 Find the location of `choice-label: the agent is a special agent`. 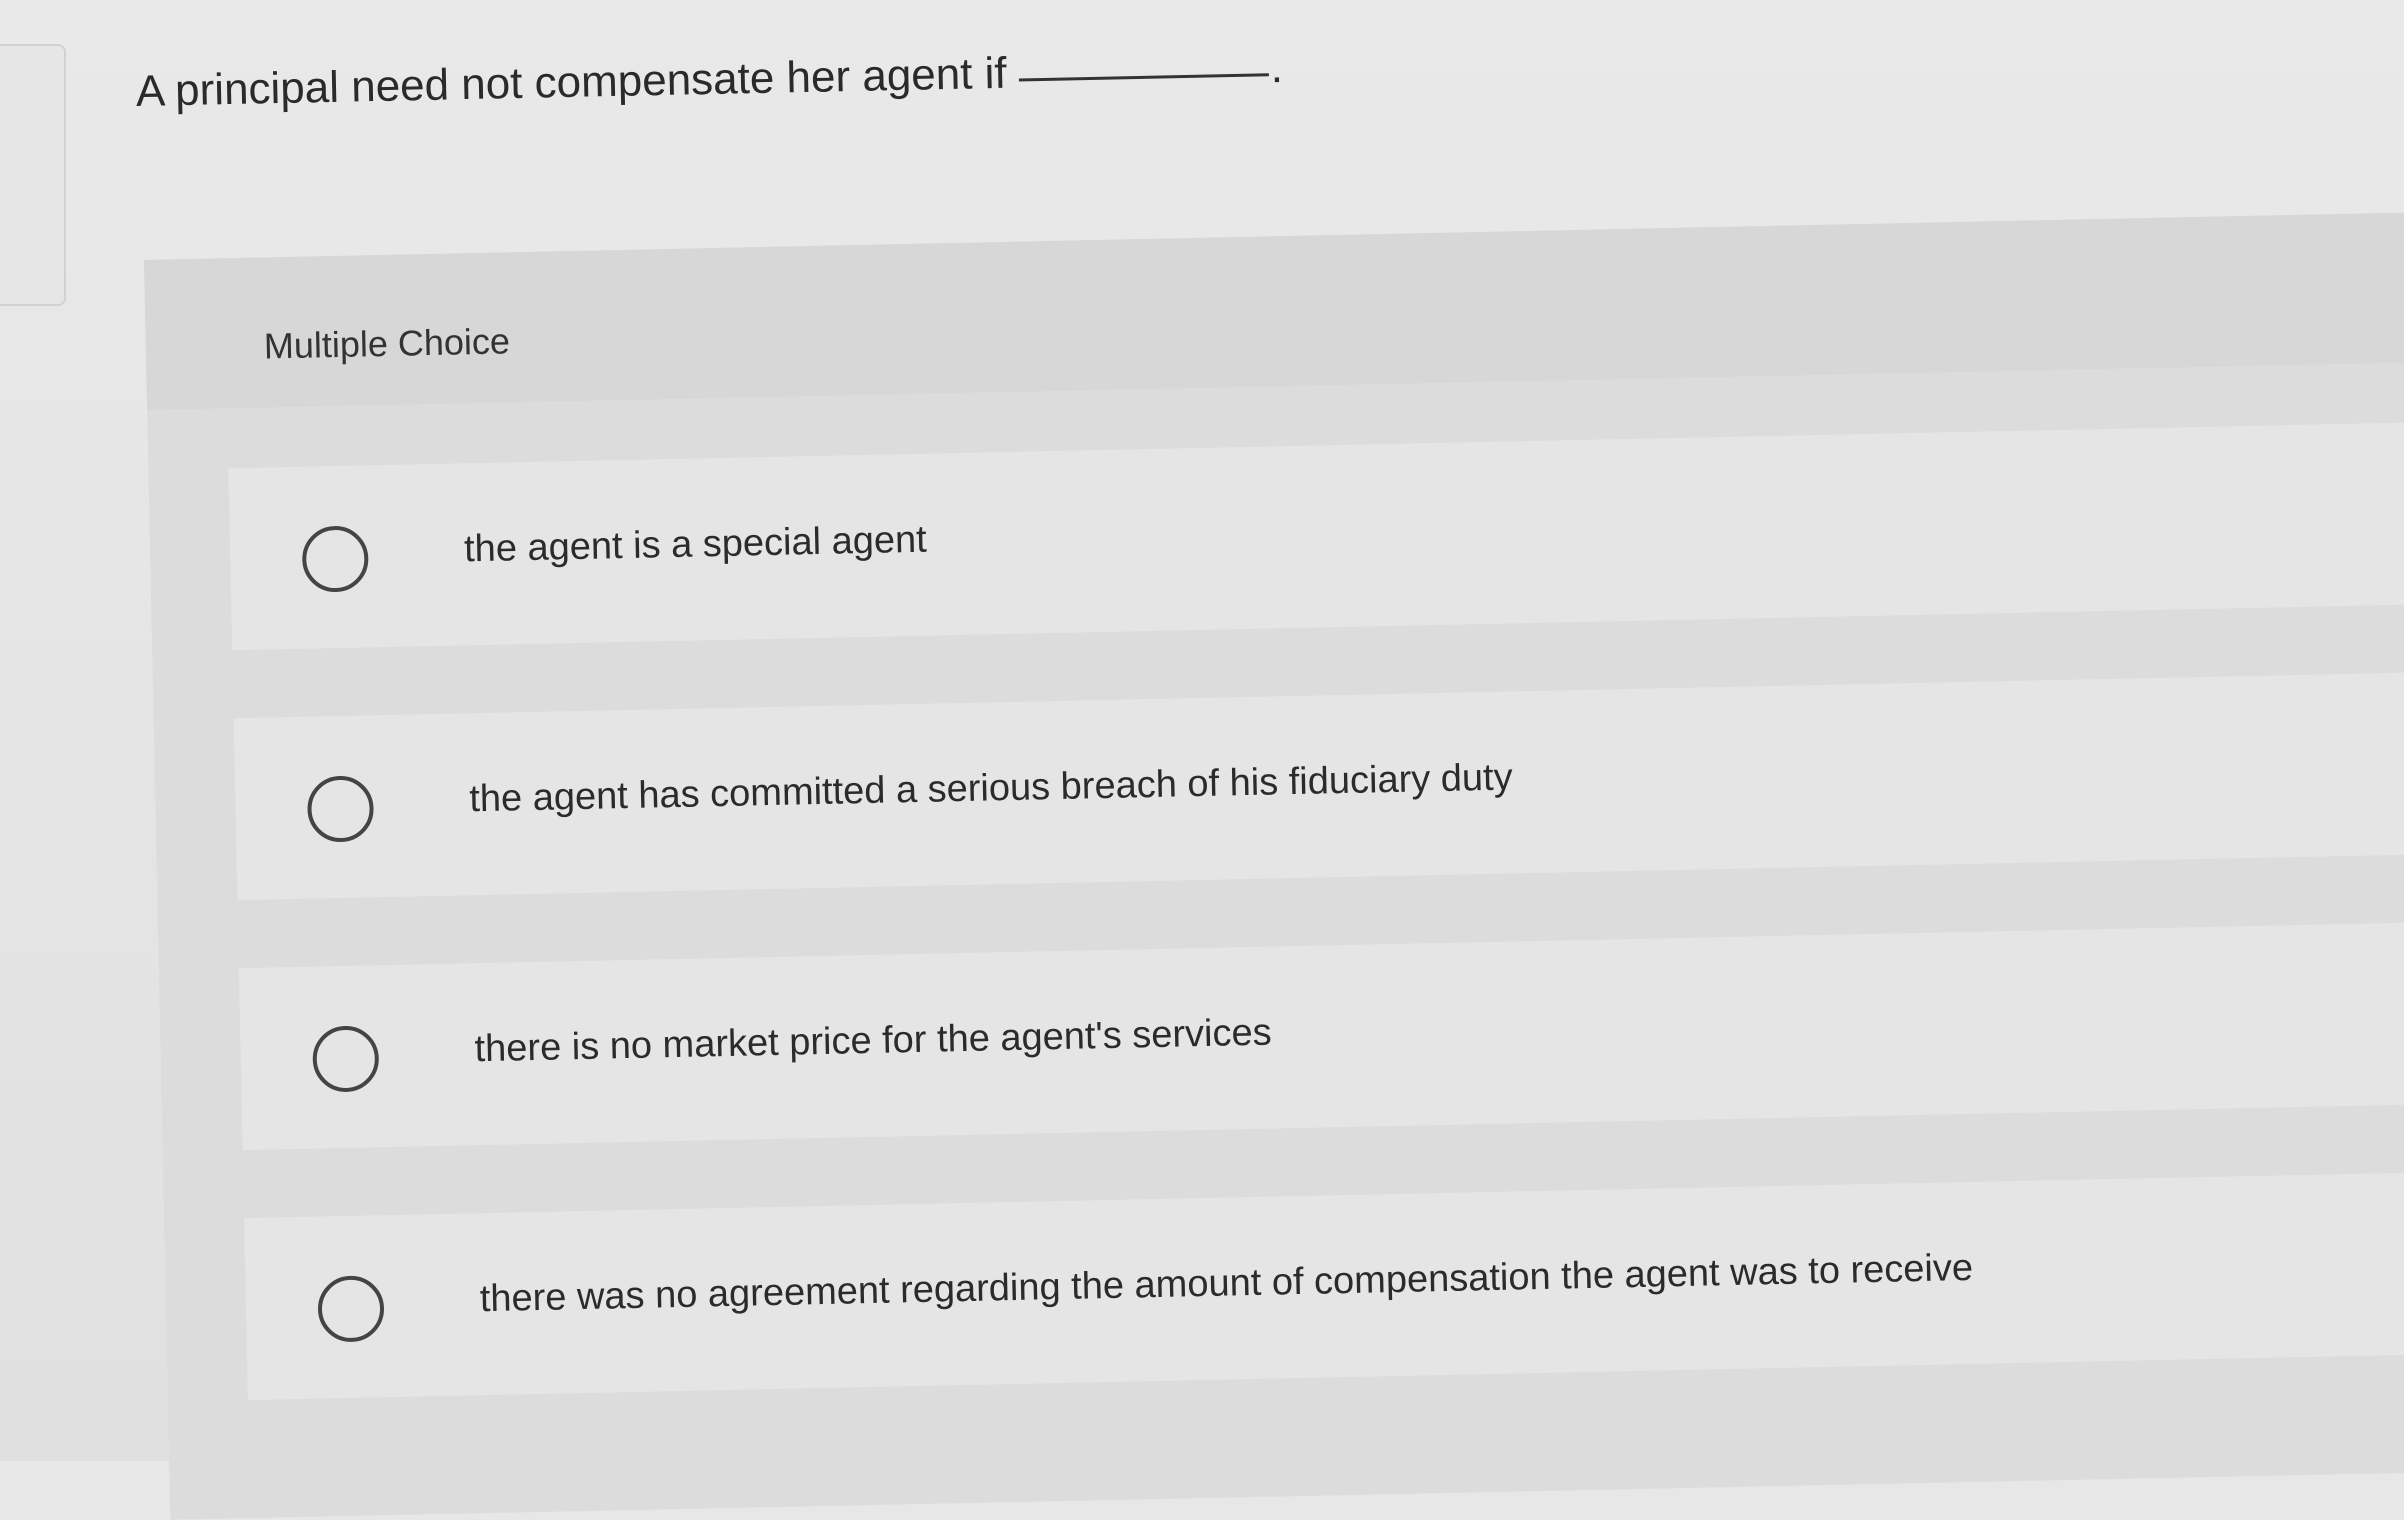

choice-label: the agent is a special agent is located at coordinates (695, 544).